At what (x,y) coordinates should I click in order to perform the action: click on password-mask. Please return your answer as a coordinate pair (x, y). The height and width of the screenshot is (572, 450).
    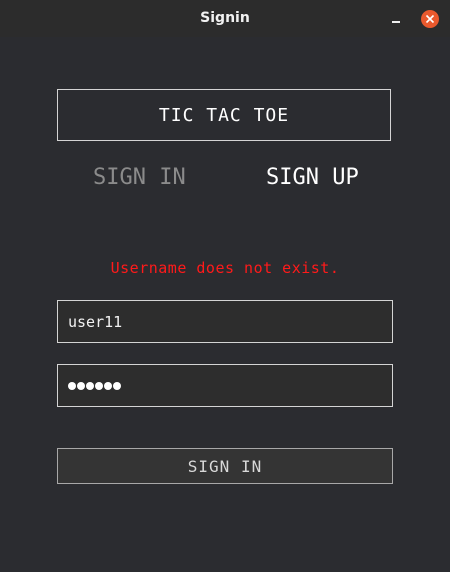
    Looking at the image, I should click on (94, 386).